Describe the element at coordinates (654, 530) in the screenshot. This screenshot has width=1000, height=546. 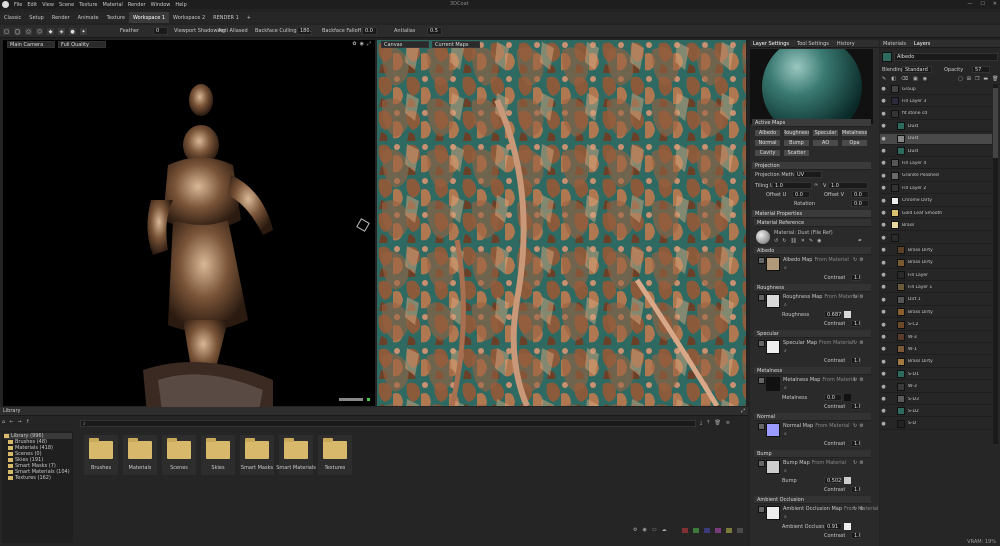
I see `monitor-icon: ▭` at that location.